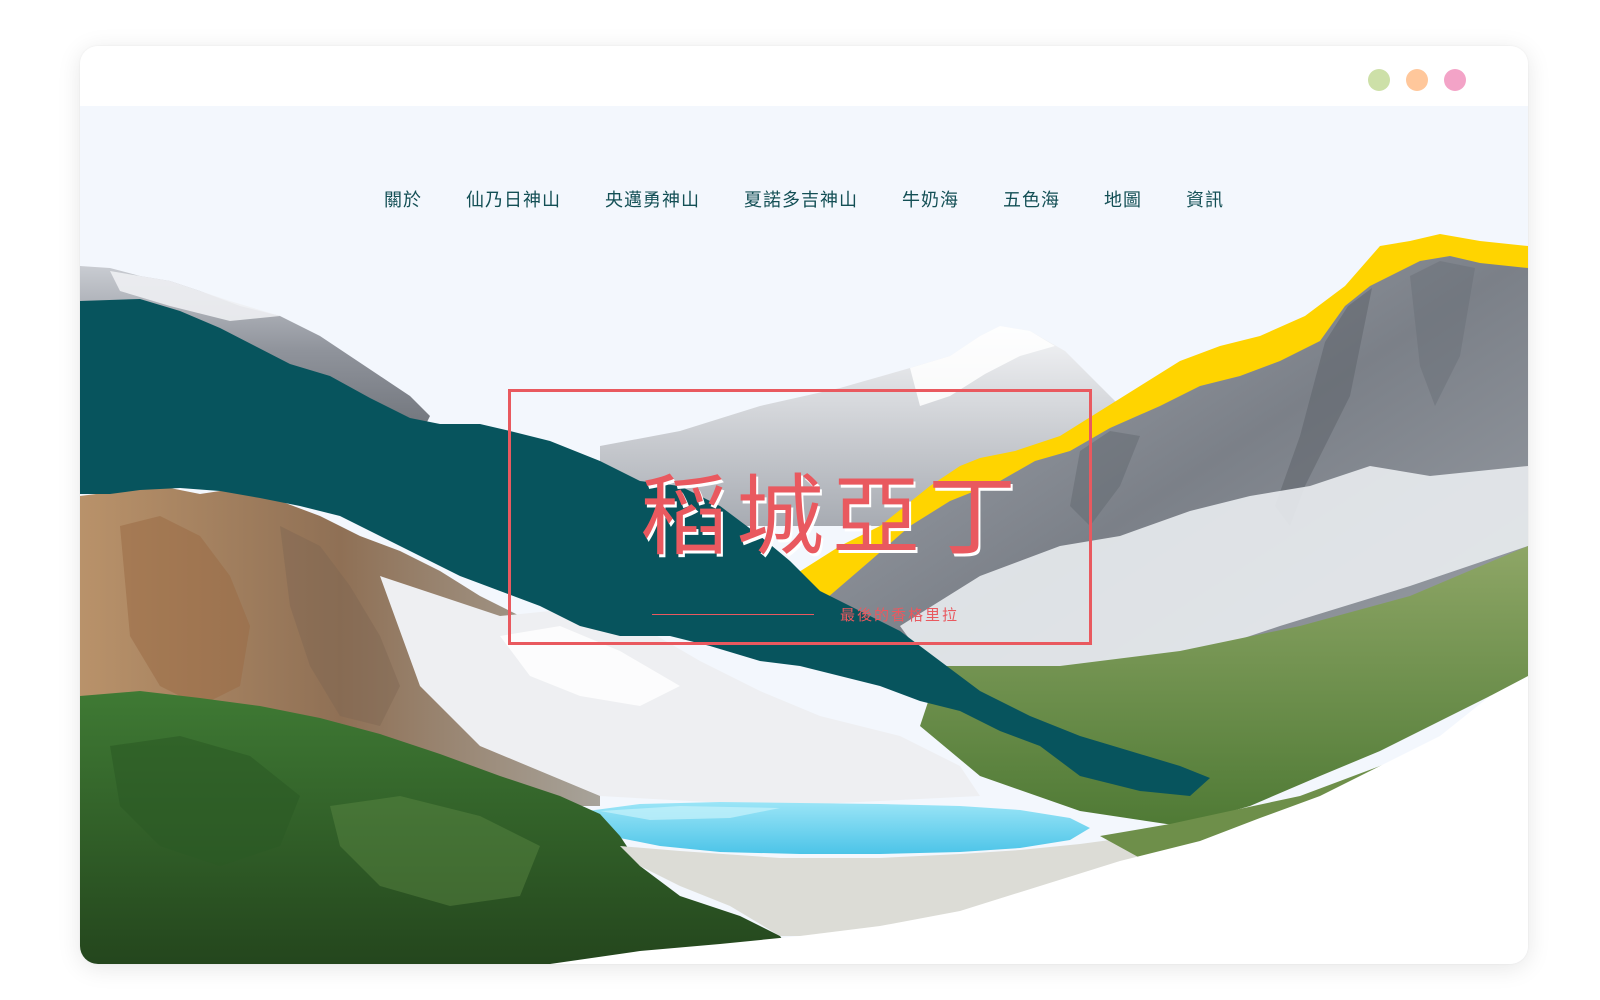 Image resolution: width=1600 pixels, height=1000 pixels. What do you see at coordinates (930, 199) in the screenshot?
I see `nav-item-milk-lake: 牛奶海` at bounding box center [930, 199].